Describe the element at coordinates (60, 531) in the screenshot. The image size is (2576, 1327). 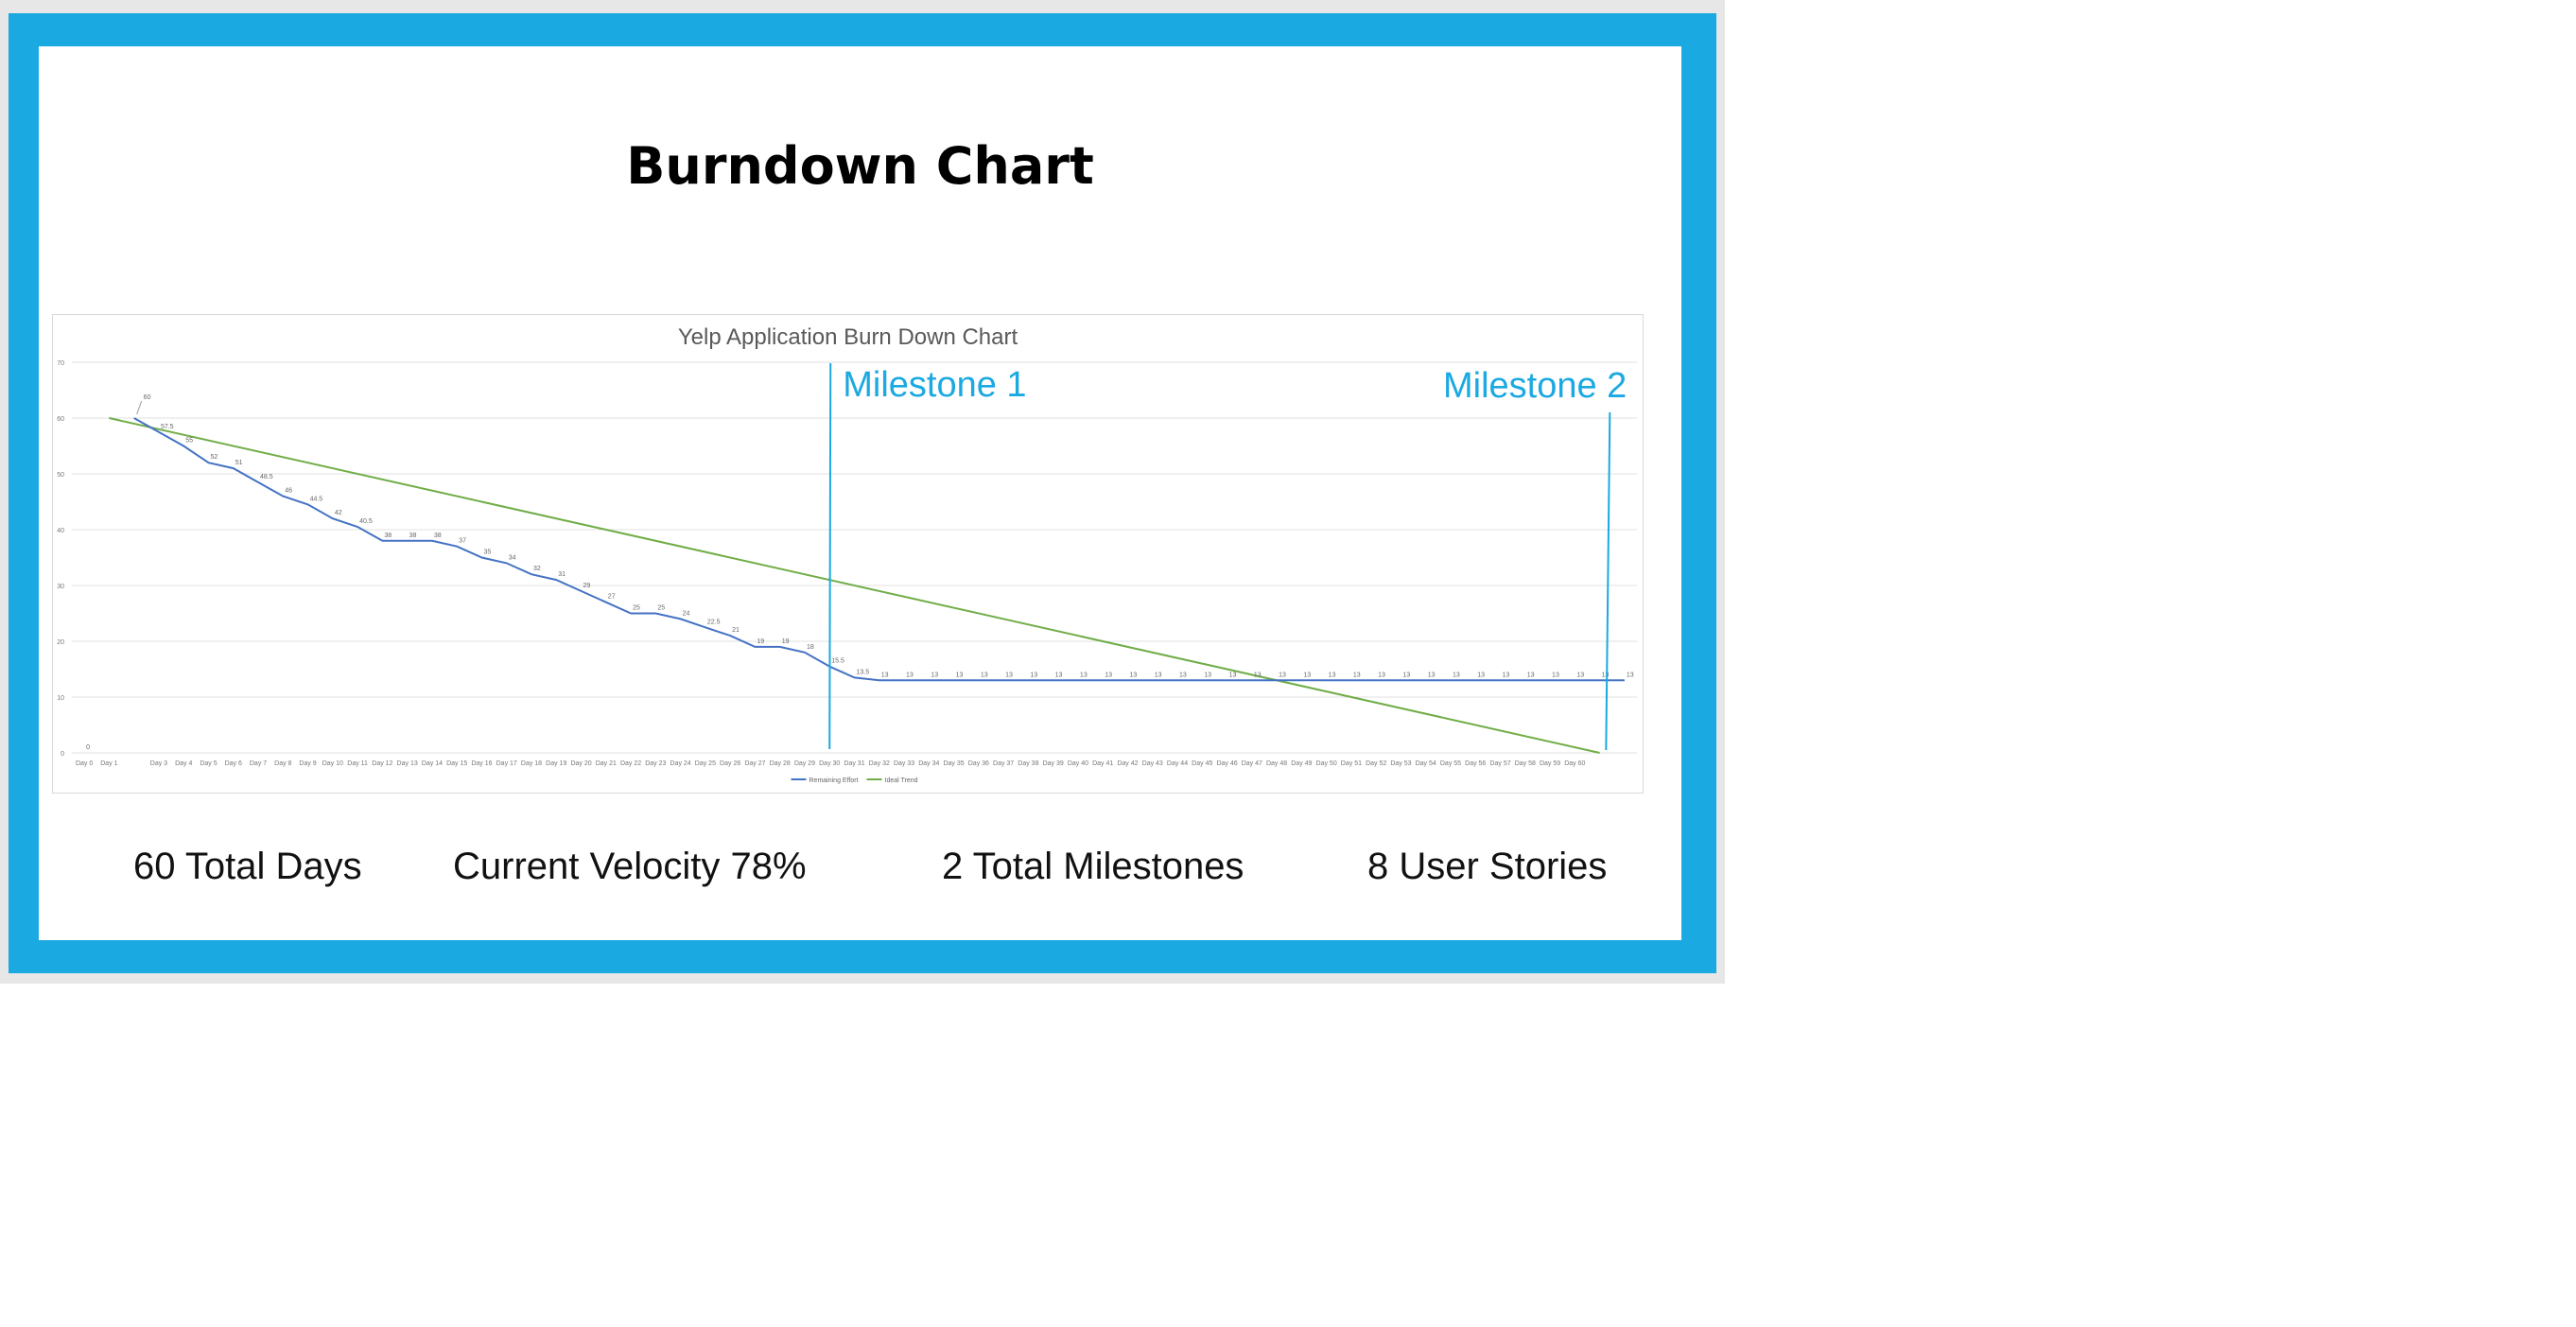
I see `y-tick-label: 40` at that location.